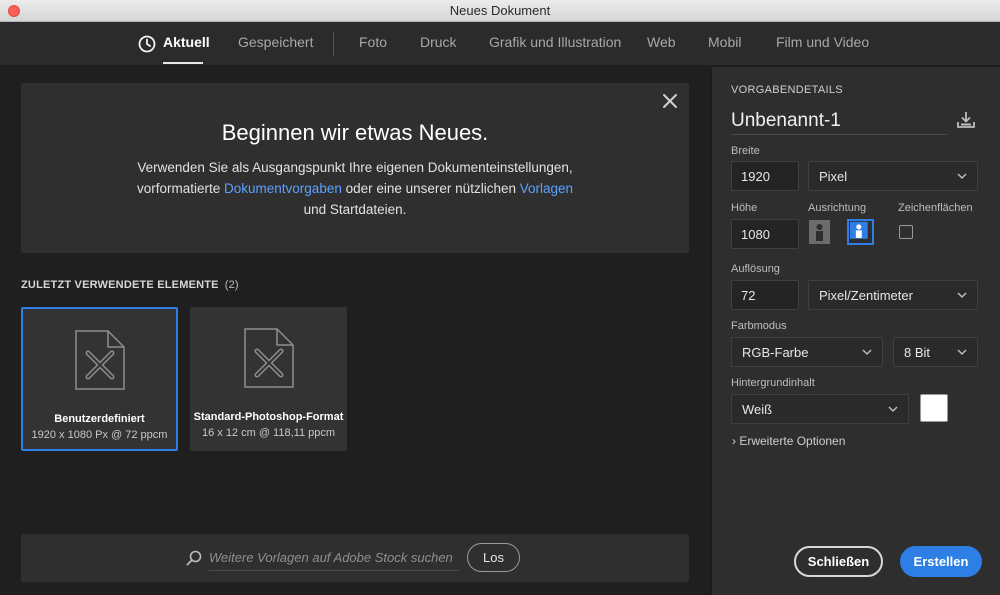  I want to click on resolution-unit-select: Pixel/Zentimeter, so click(893, 295).